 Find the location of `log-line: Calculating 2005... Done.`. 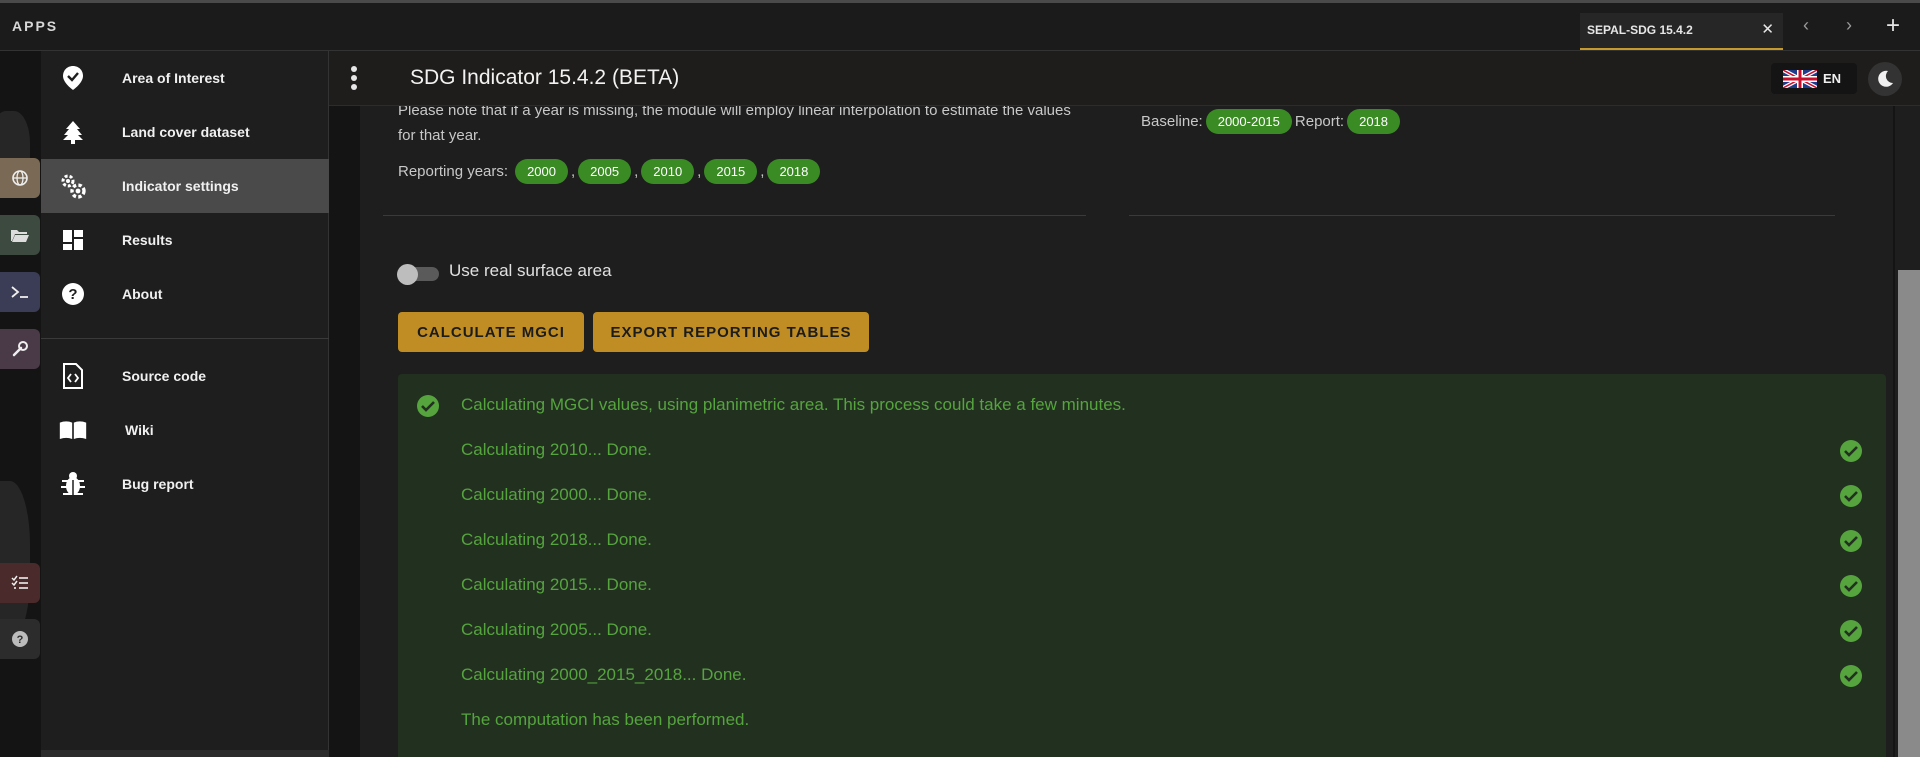

log-line: Calculating 2005... Done. is located at coordinates (556, 629).